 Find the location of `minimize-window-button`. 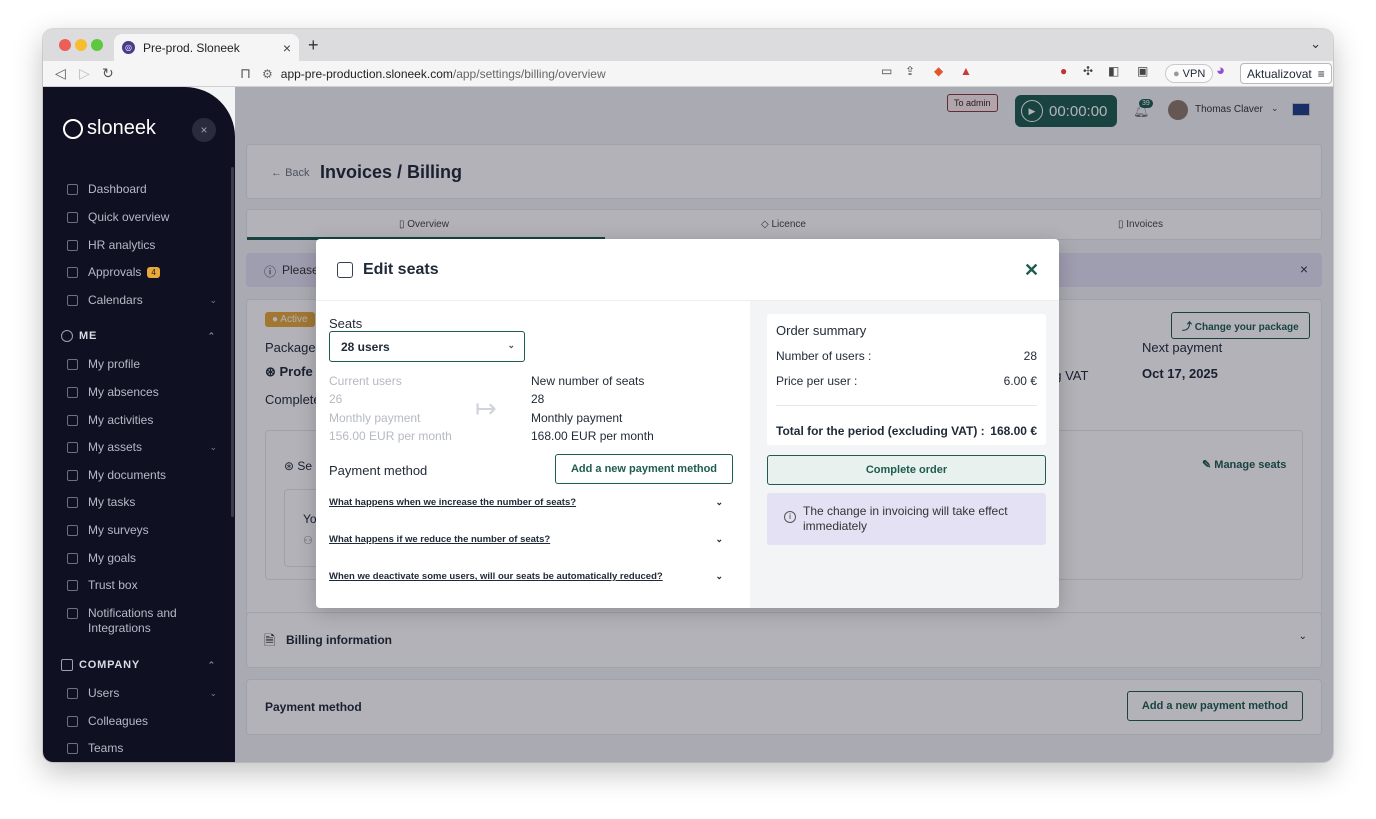

minimize-window-button is located at coordinates (81, 45).